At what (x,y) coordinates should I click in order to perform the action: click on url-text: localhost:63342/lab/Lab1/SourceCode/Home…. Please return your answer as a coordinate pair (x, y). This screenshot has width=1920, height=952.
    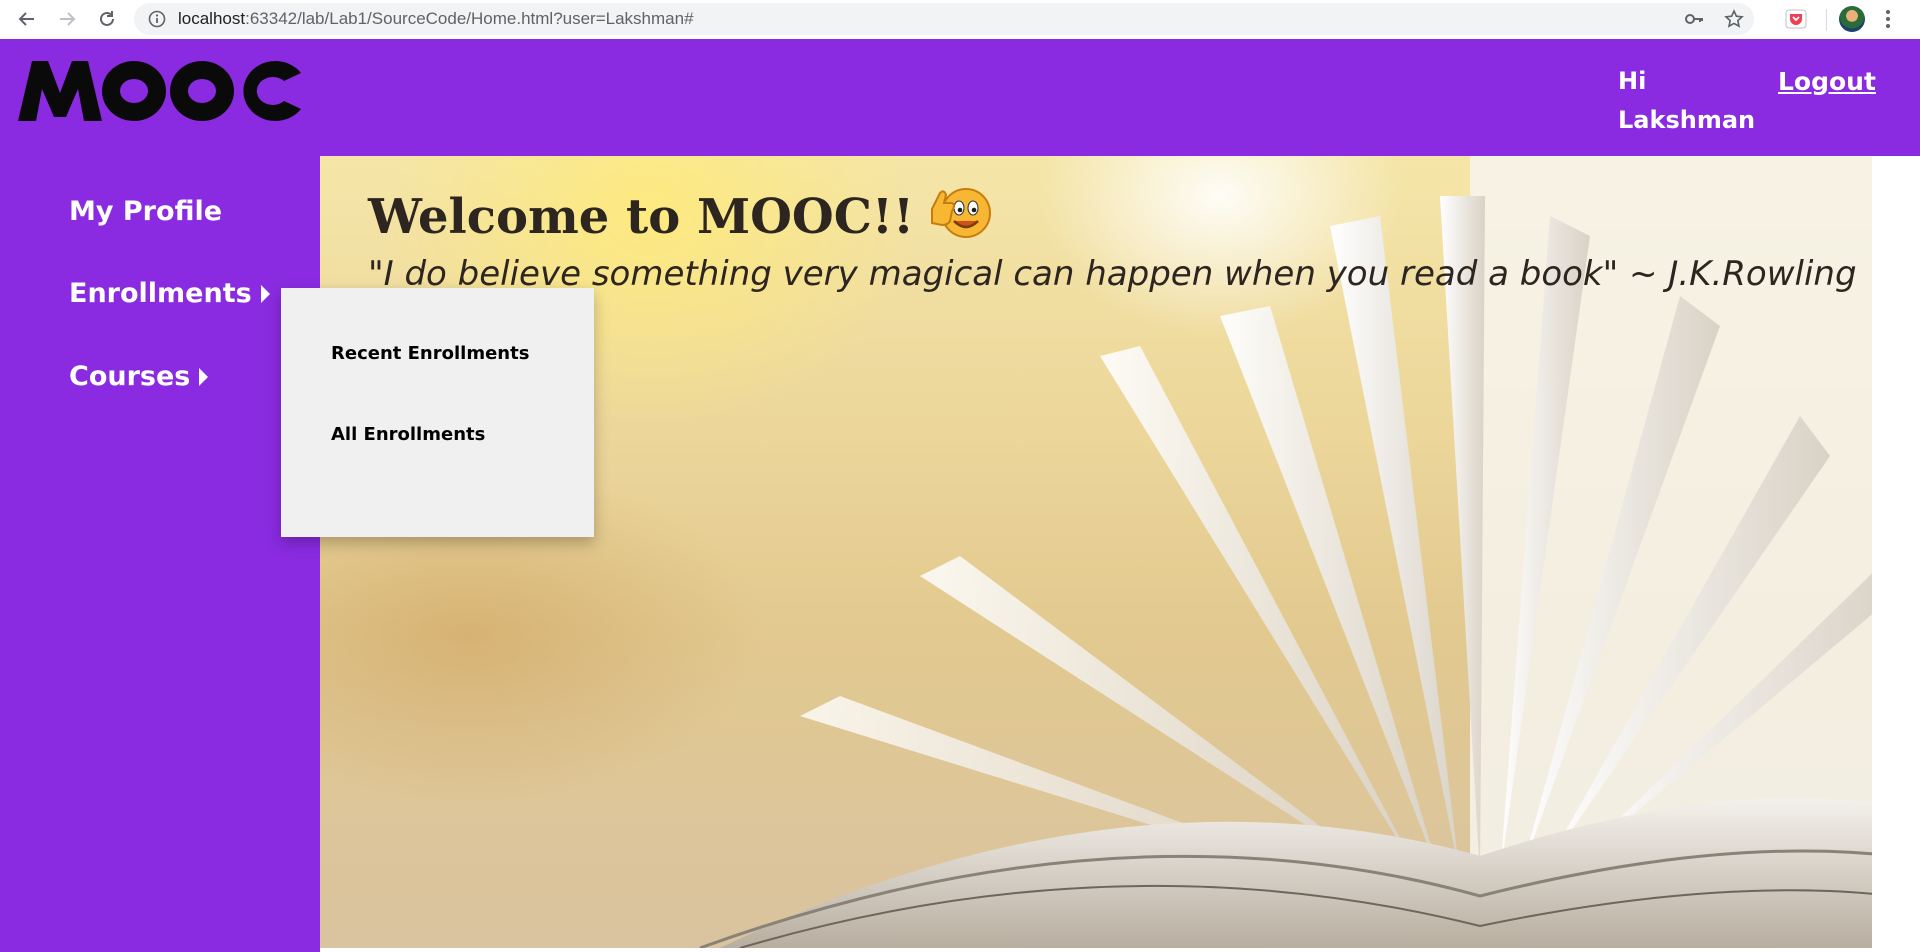
    Looking at the image, I should click on (436, 19).